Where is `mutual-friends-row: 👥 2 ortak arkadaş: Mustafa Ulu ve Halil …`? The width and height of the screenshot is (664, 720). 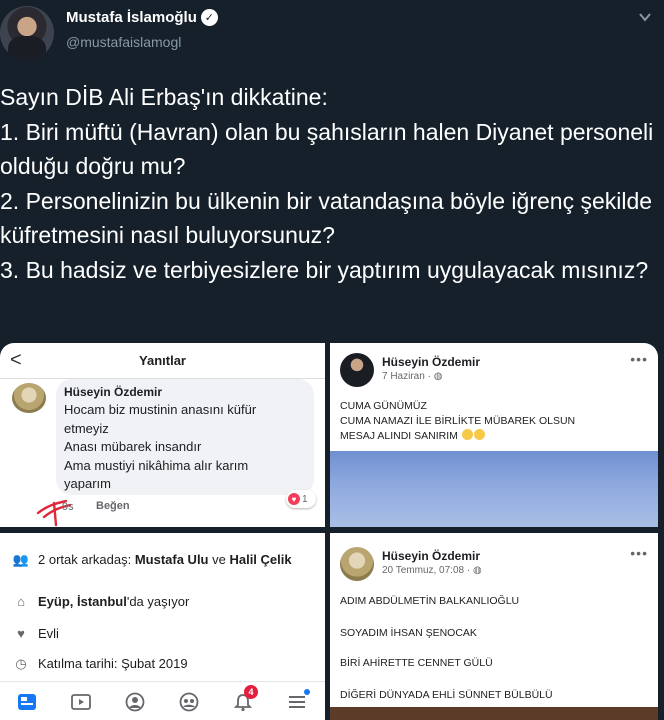
mutual-friends-row: 👥 2 ortak arkadaş: Mustafa Ulu ve Halil … is located at coordinates (168, 559).